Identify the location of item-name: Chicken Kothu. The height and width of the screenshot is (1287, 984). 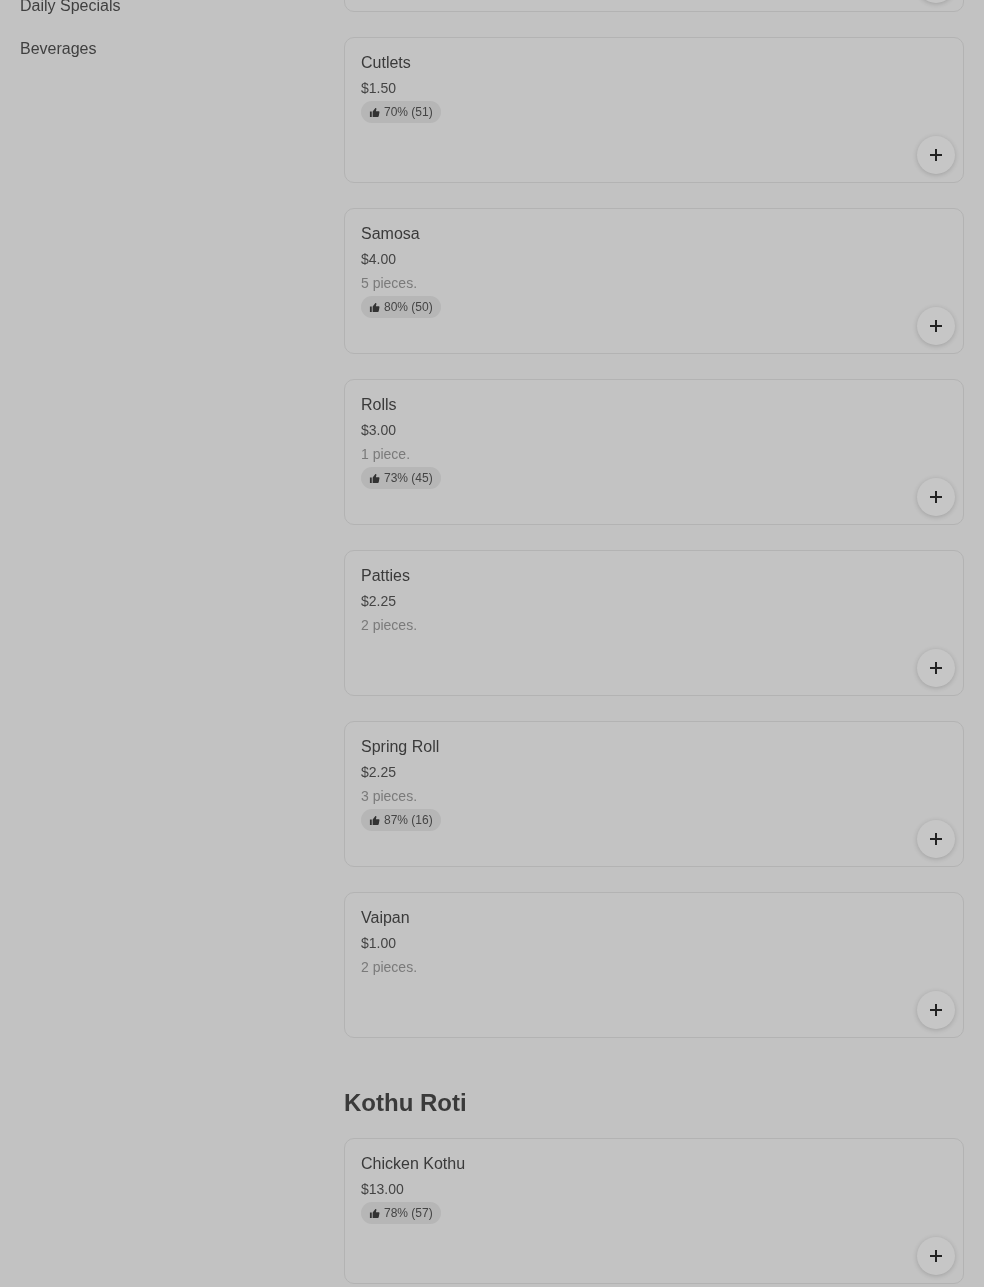
(413, 1164).